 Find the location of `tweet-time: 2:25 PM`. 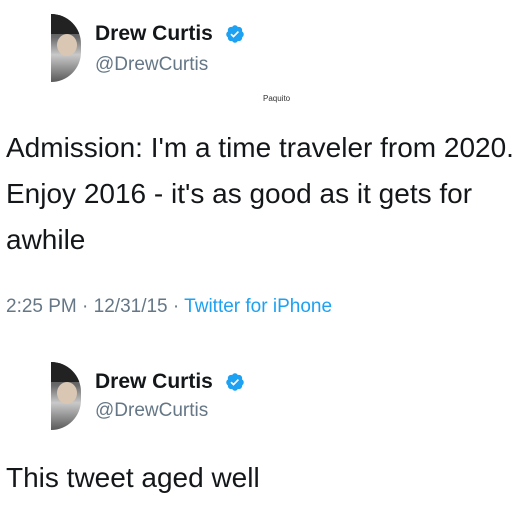

tweet-time: 2:25 PM is located at coordinates (41, 306).